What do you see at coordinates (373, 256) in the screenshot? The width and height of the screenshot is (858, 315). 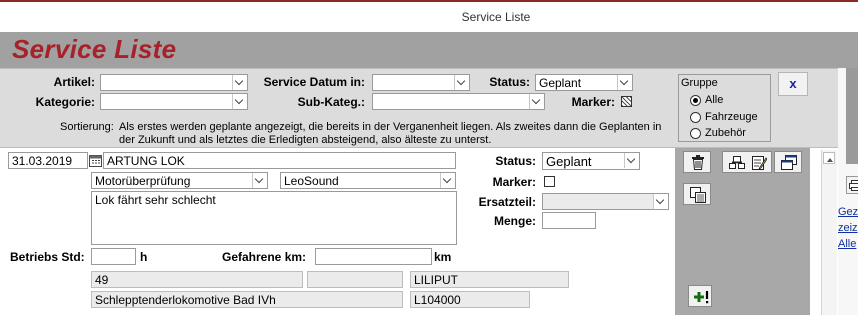 I see `km-field` at bounding box center [373, 256].